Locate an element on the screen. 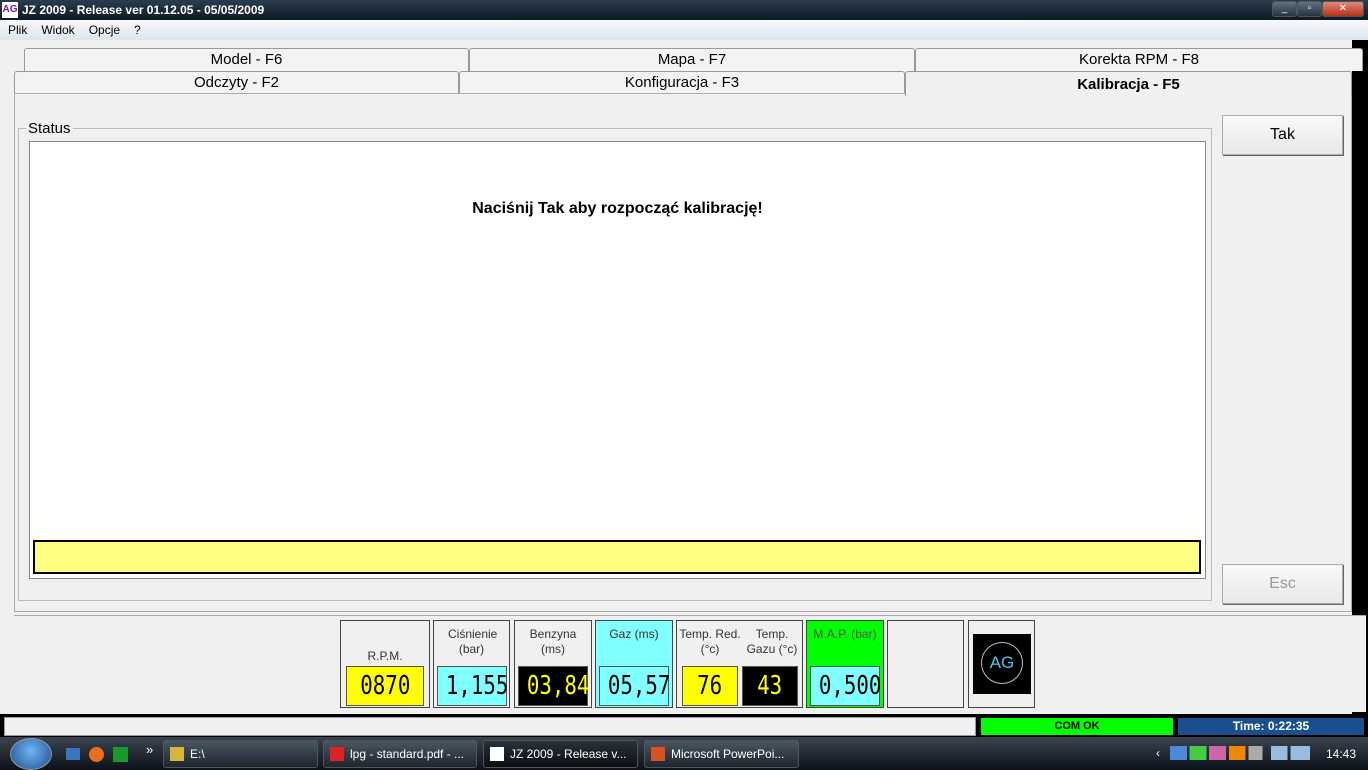 The height and width of the screenshot is (770, 1368). gauge-value-temp-red: 76 is located at coordinates (710, 686).